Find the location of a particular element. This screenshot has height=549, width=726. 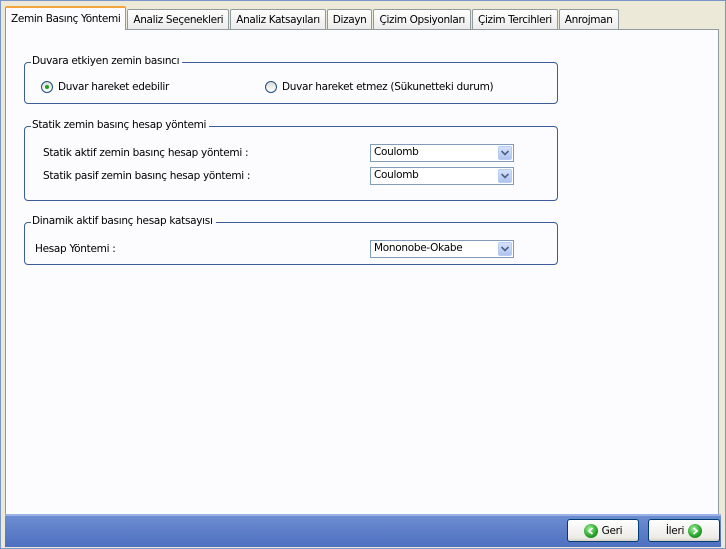

footer-highlight is located at coordinates (363, 515).